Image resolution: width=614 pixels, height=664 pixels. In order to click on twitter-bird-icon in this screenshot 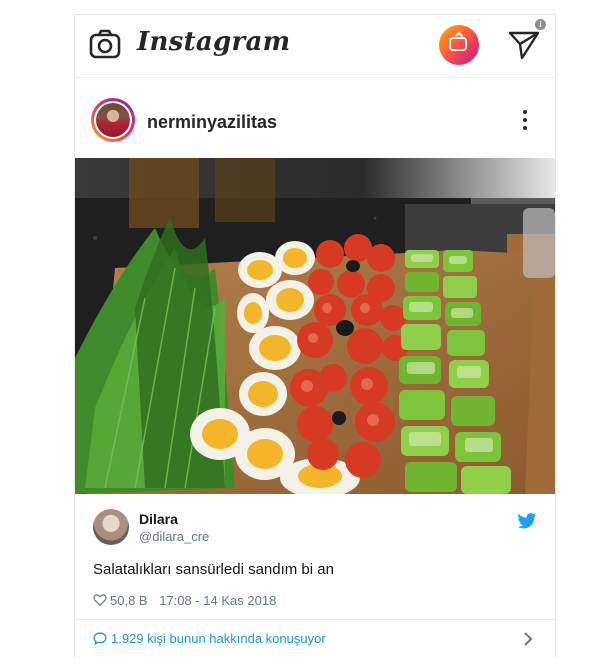, I will do `click(527, 521)`.